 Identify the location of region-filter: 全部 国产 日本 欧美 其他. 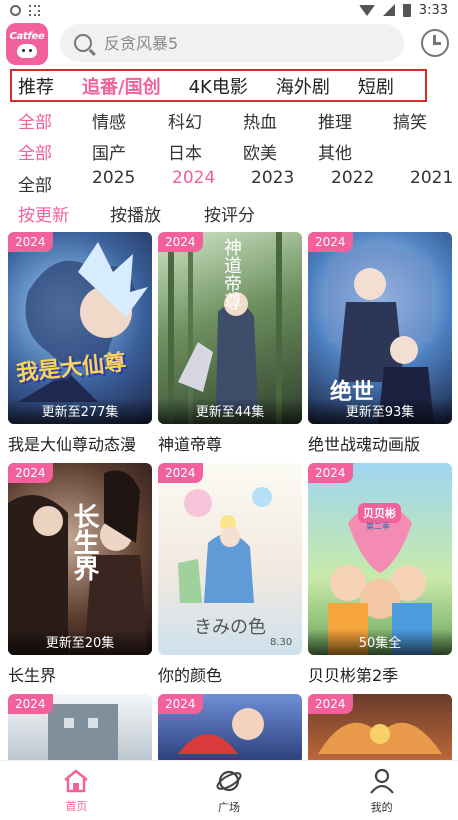
(229, 153).